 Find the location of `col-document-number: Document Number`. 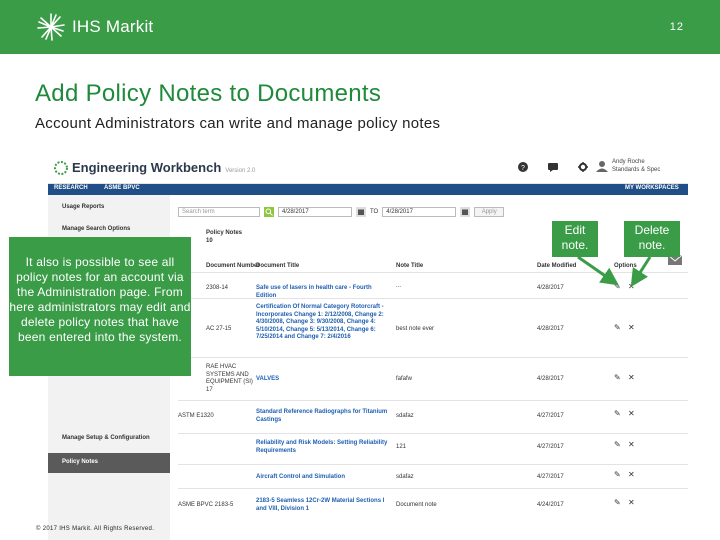

col-document-number: Document Number is located at coordinates (233, 266).